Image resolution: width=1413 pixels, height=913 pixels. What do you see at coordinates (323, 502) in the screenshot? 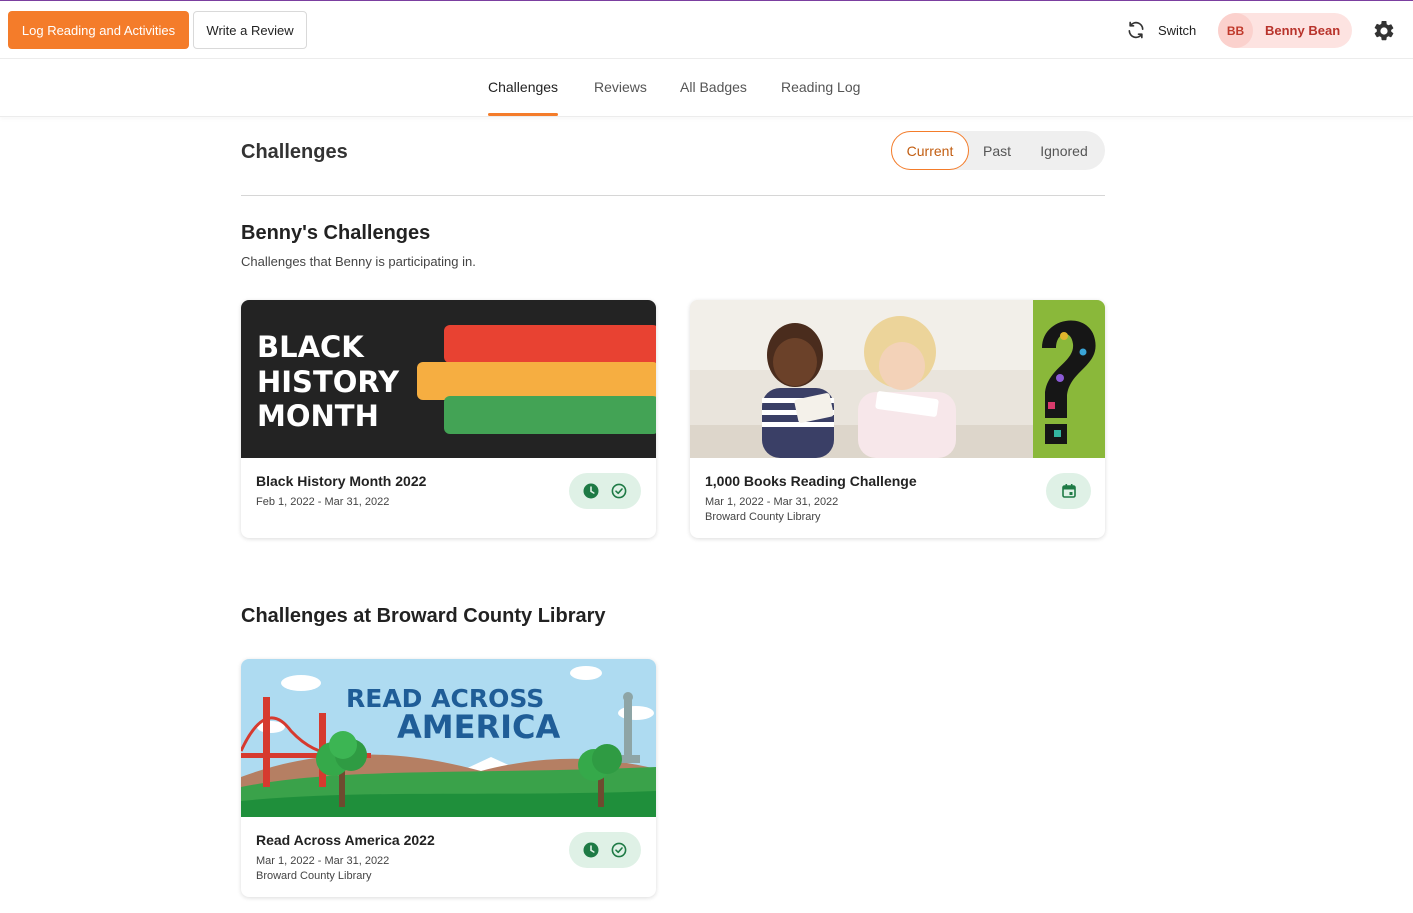
I see `challenge-dates: Feb 1, 2022 - Mar 31, 2022` at bounding box center [323, 502].